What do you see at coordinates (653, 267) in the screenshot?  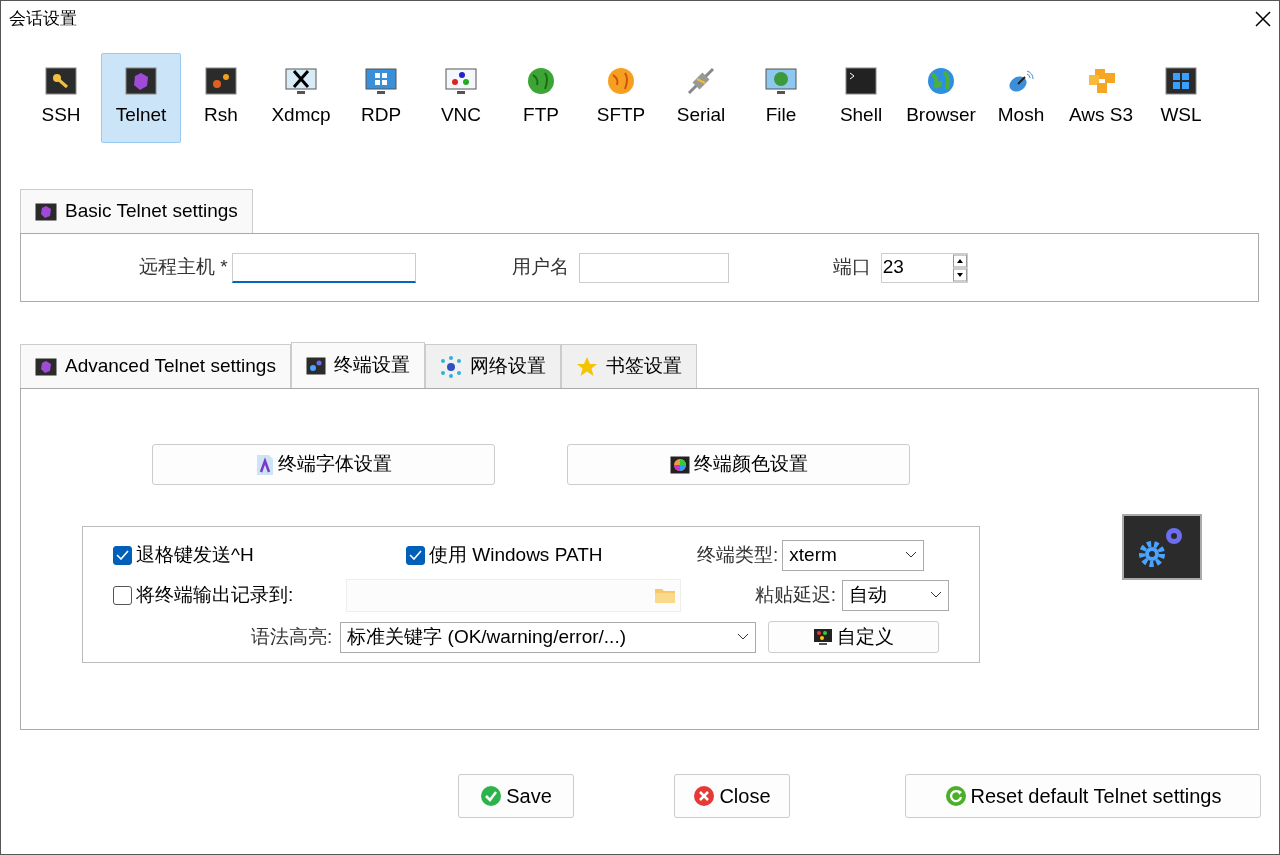 I see `username-field` at bounding box center [653, 267].